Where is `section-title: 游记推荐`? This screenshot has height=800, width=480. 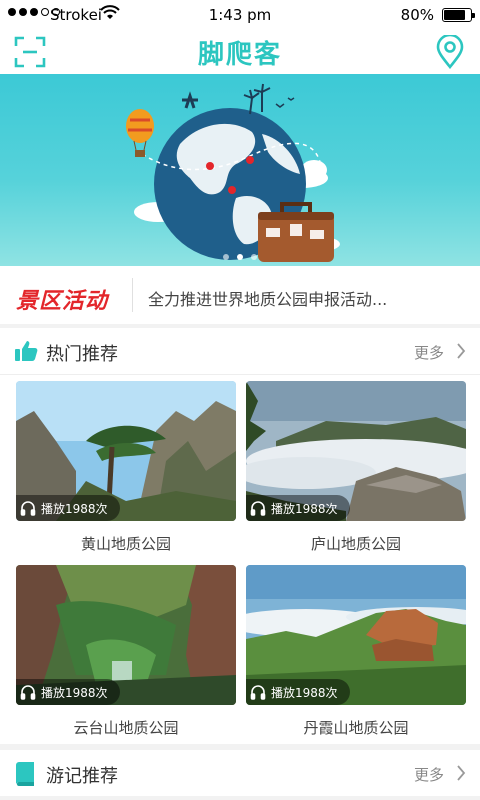
section-title: 游记推荐 is located at coordinates (82, 776).